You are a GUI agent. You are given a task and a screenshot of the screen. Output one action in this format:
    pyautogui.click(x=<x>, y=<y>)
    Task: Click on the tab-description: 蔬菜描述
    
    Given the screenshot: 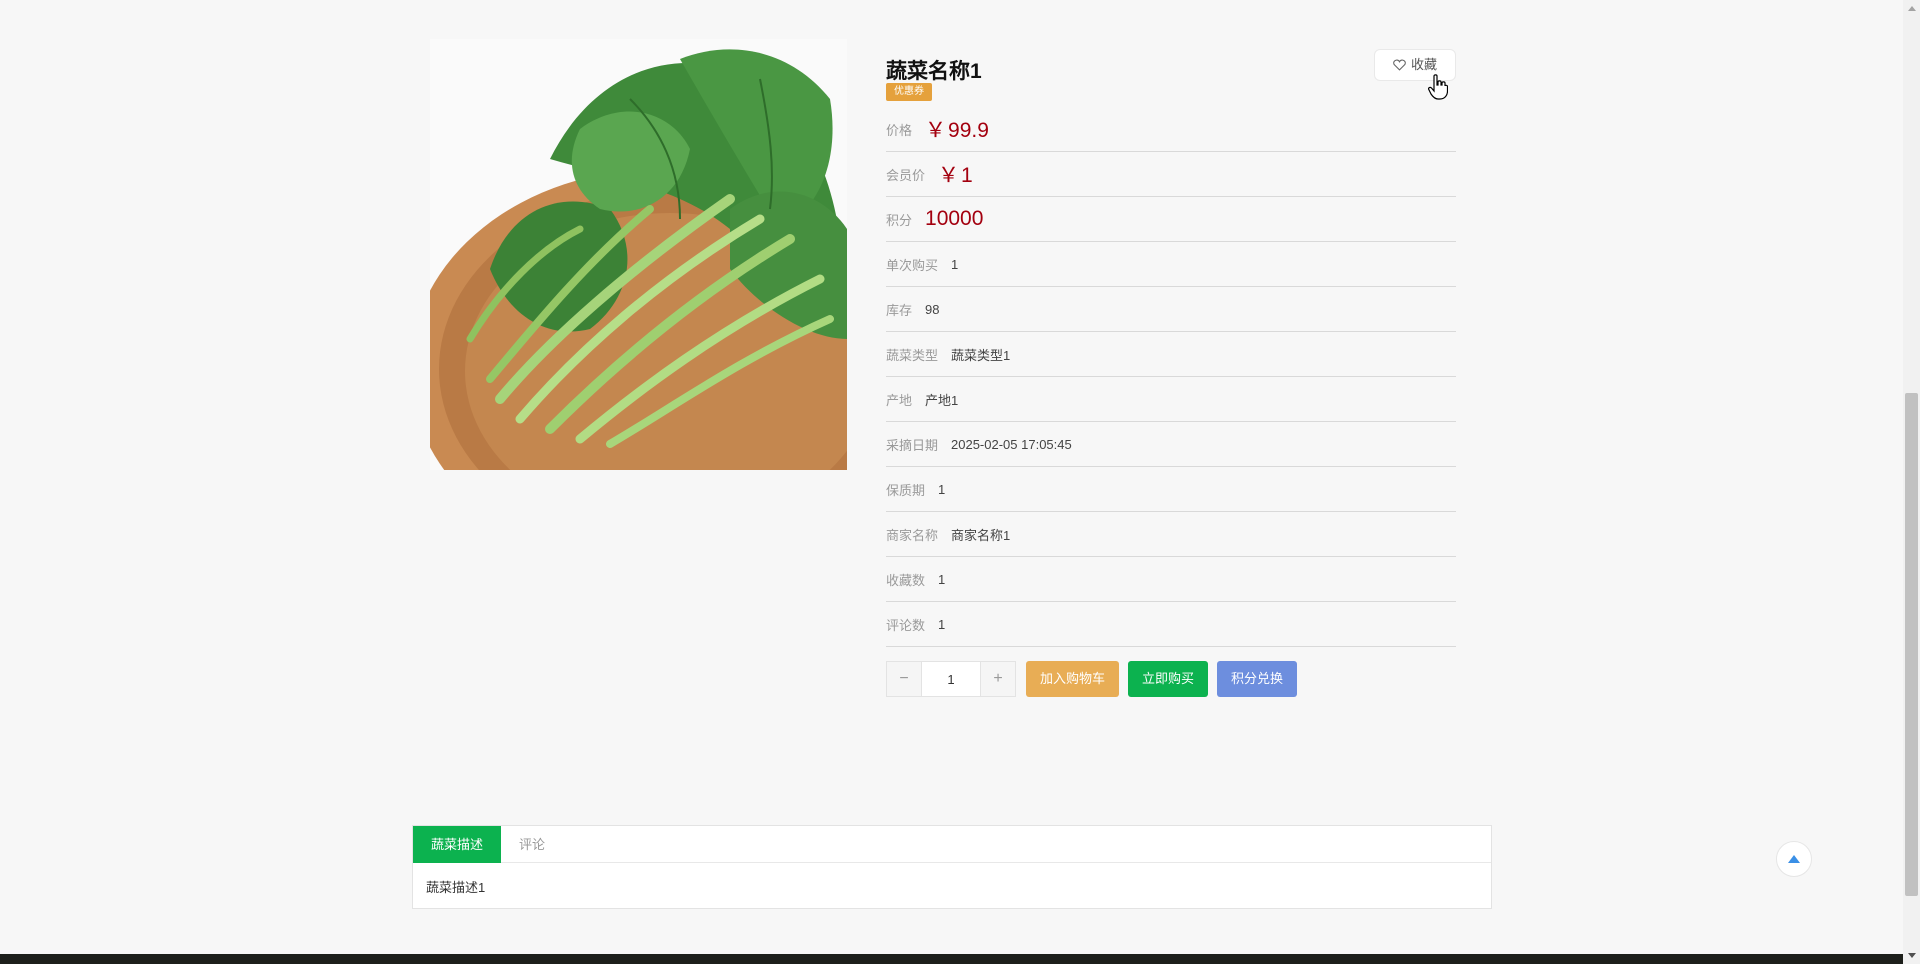 What is the action you would take?
    pyautogui.click(x=457, y=844)
    